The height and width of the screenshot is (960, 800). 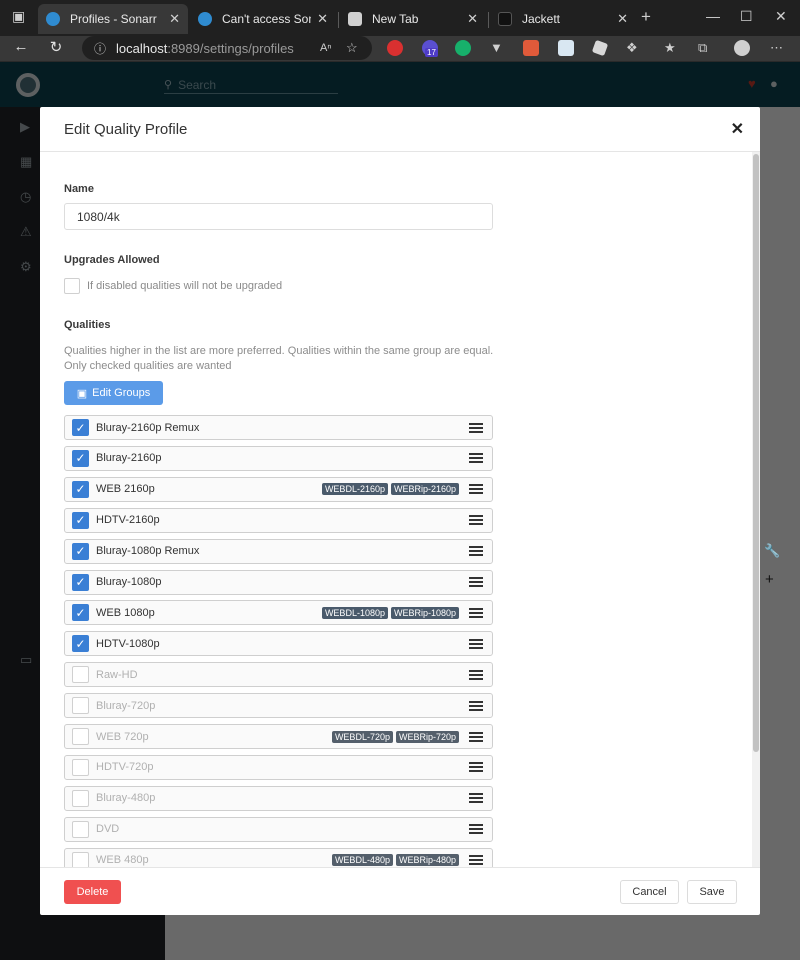 What do you see at coordinates (427, 736) in the screenshot?
I see `quality-tag: WEBRip-720p` at bounding box center [427, 736].